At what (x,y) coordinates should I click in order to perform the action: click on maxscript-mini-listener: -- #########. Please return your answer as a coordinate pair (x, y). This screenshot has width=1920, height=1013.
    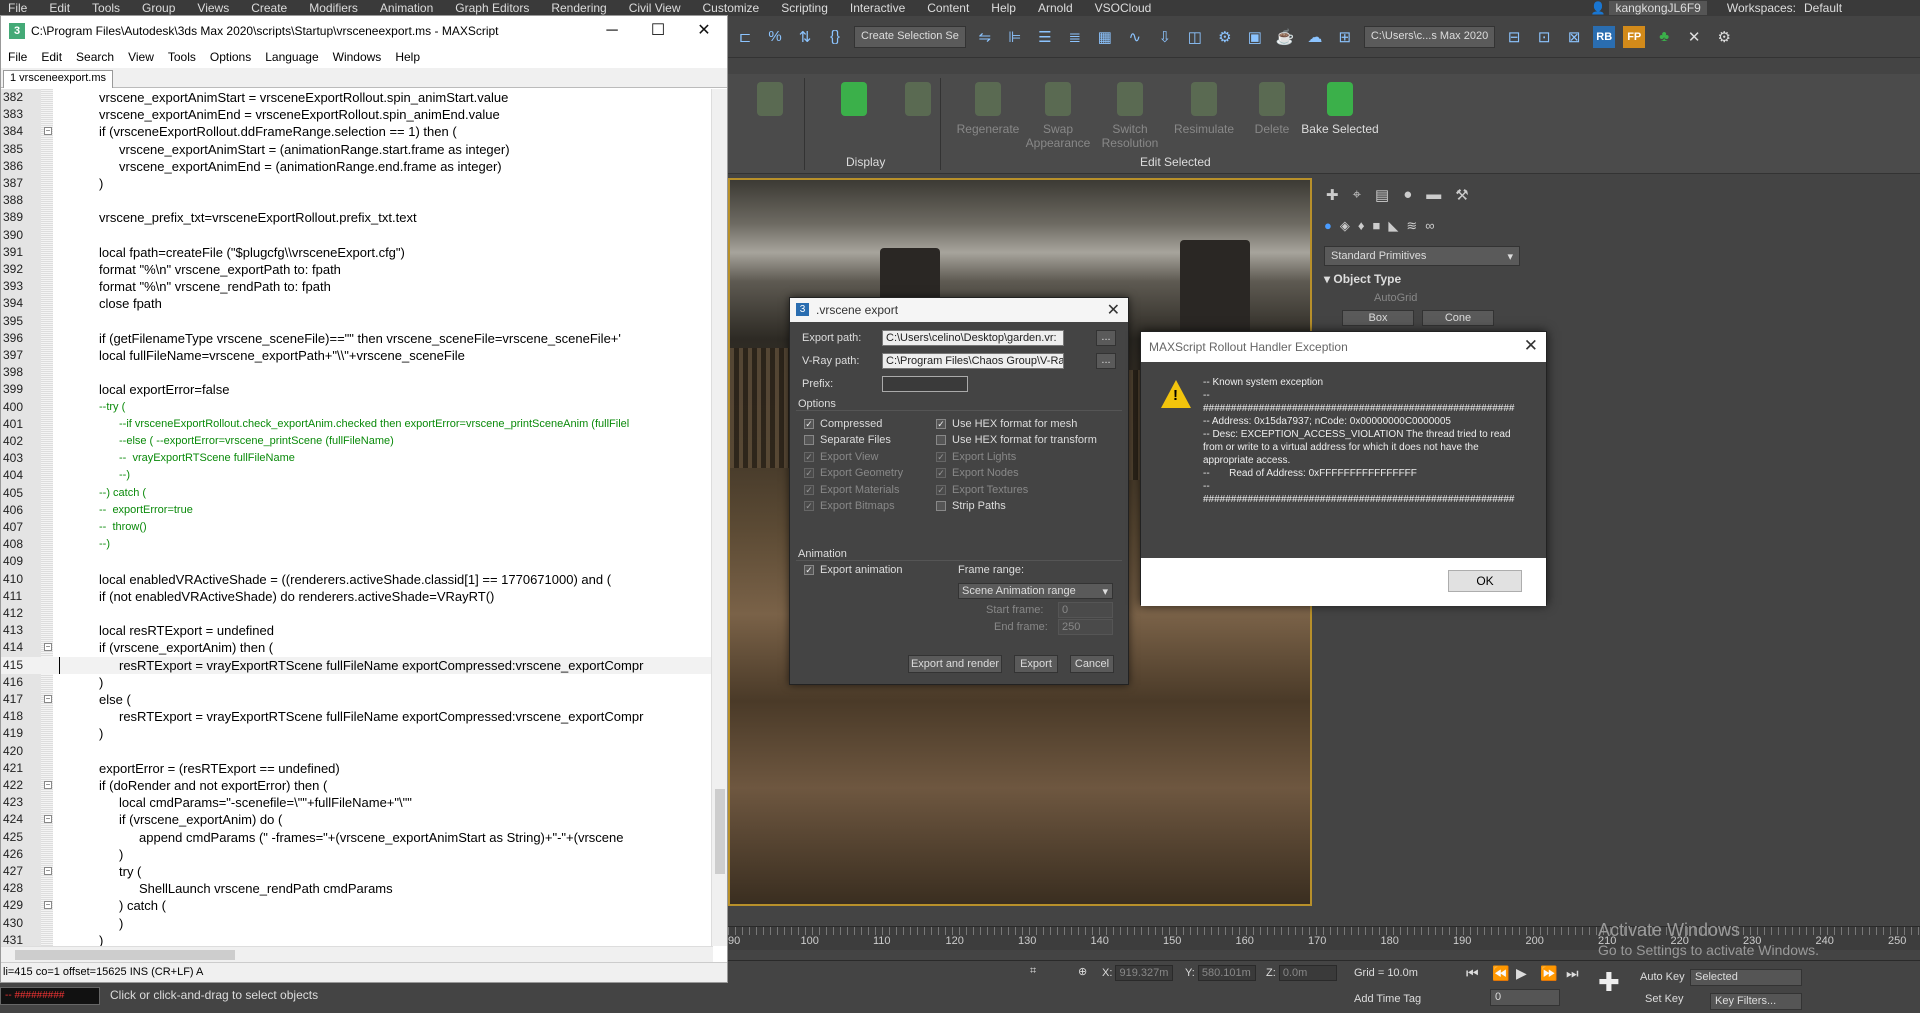
    Looking at the image, I should click on (50, 996).